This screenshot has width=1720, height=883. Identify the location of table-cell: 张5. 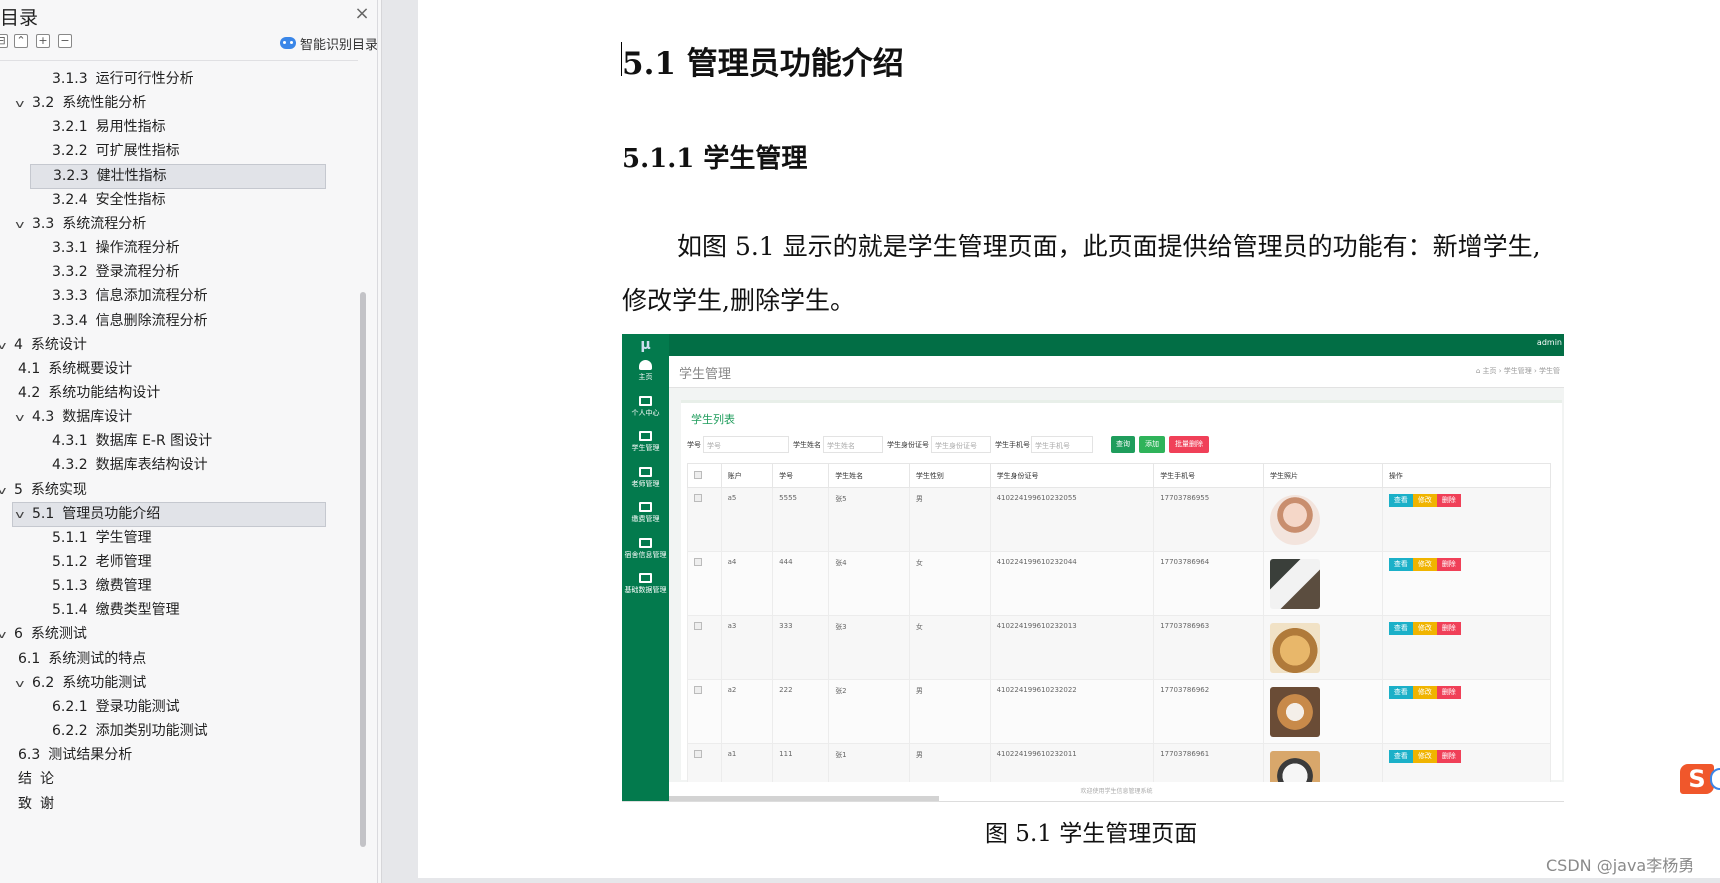
(869, 519).